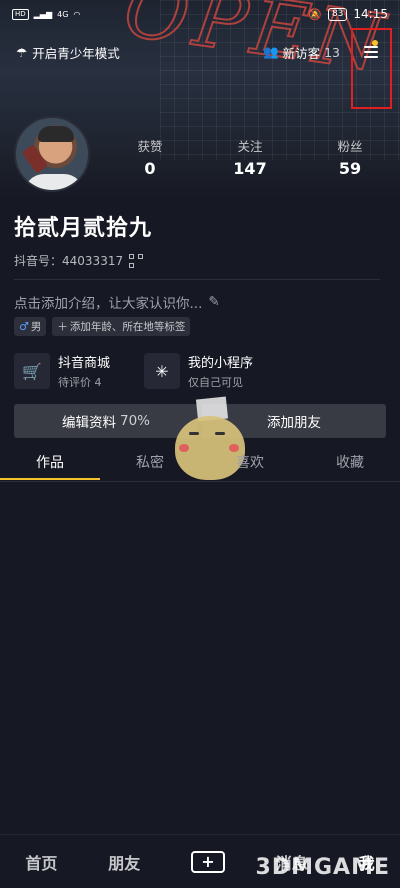 This screenshot has width=400, height=888. I want to click on asterisk-icon: ✳, so click(162, 371).